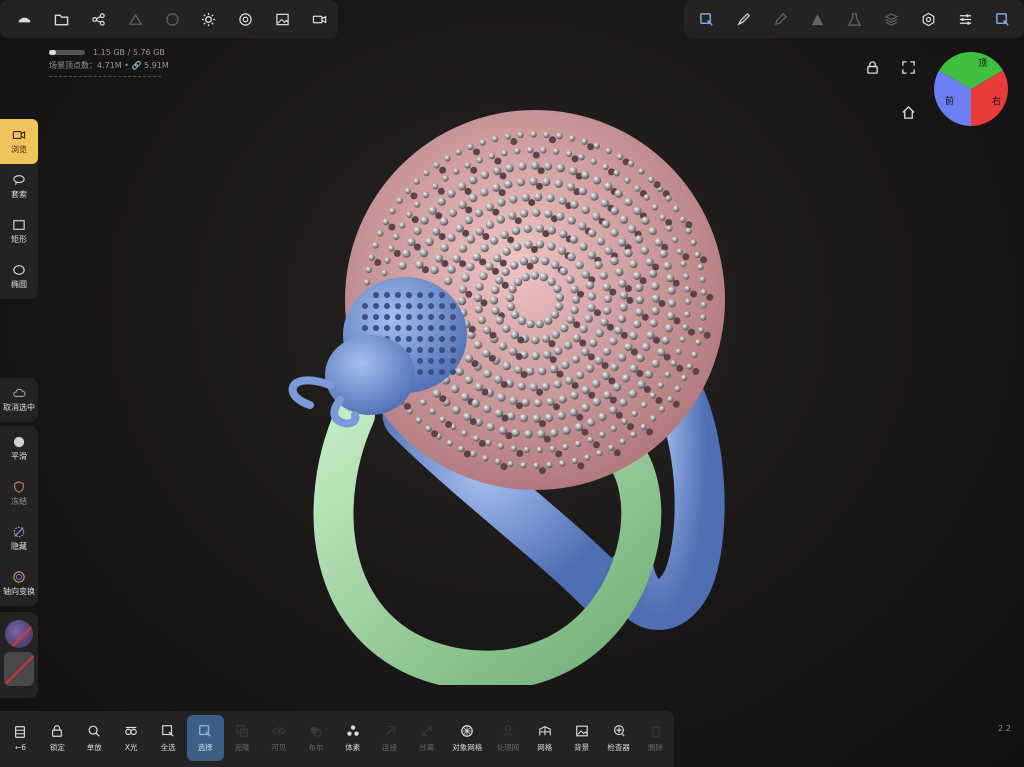 This screenshot has width=1024, height=767. Describe the element at coordinates (467, 738) in the screenshot. I see `bottom-btn-object-mesh: 对象网格` at that location.